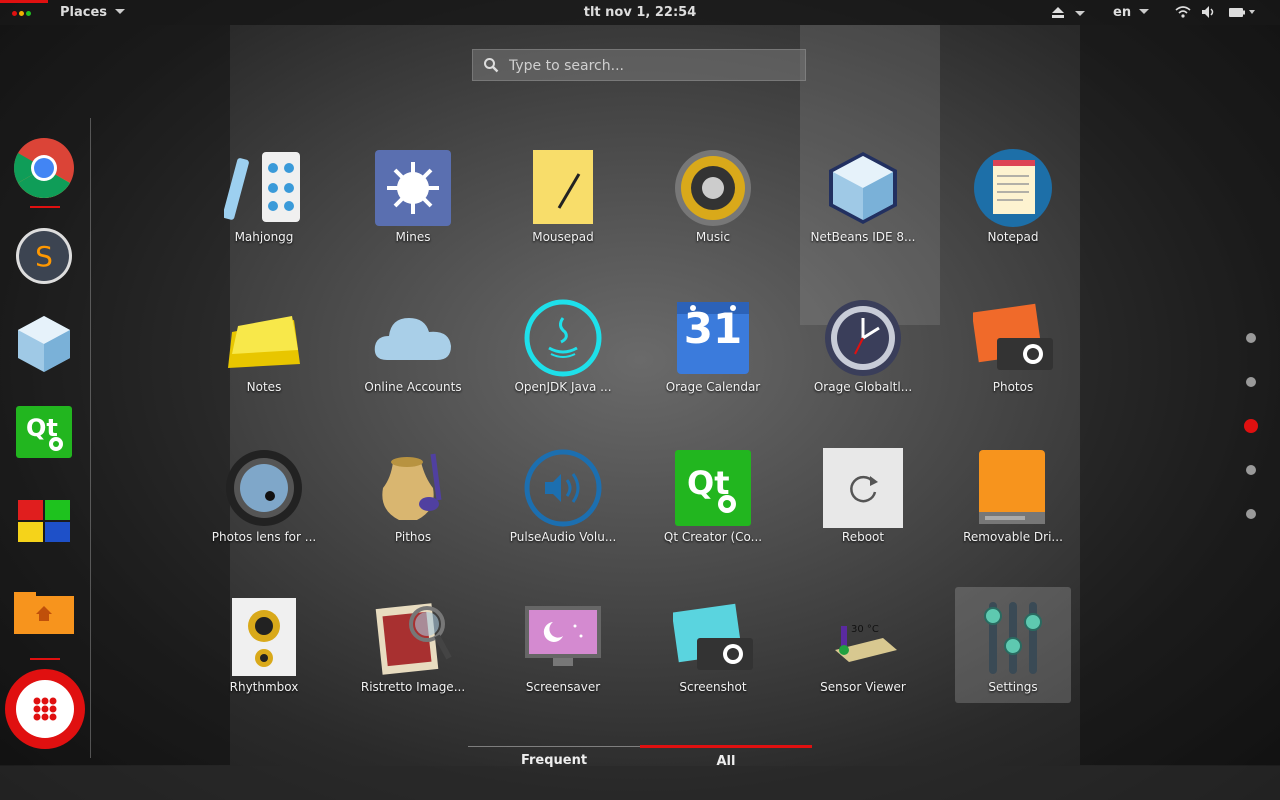 The width and height of the screenshot is (1280, 800). What do you see at coordinates (563, 687) in the screenshot?
I see `app-label: Screensaver` at bounding box center [563, 687].